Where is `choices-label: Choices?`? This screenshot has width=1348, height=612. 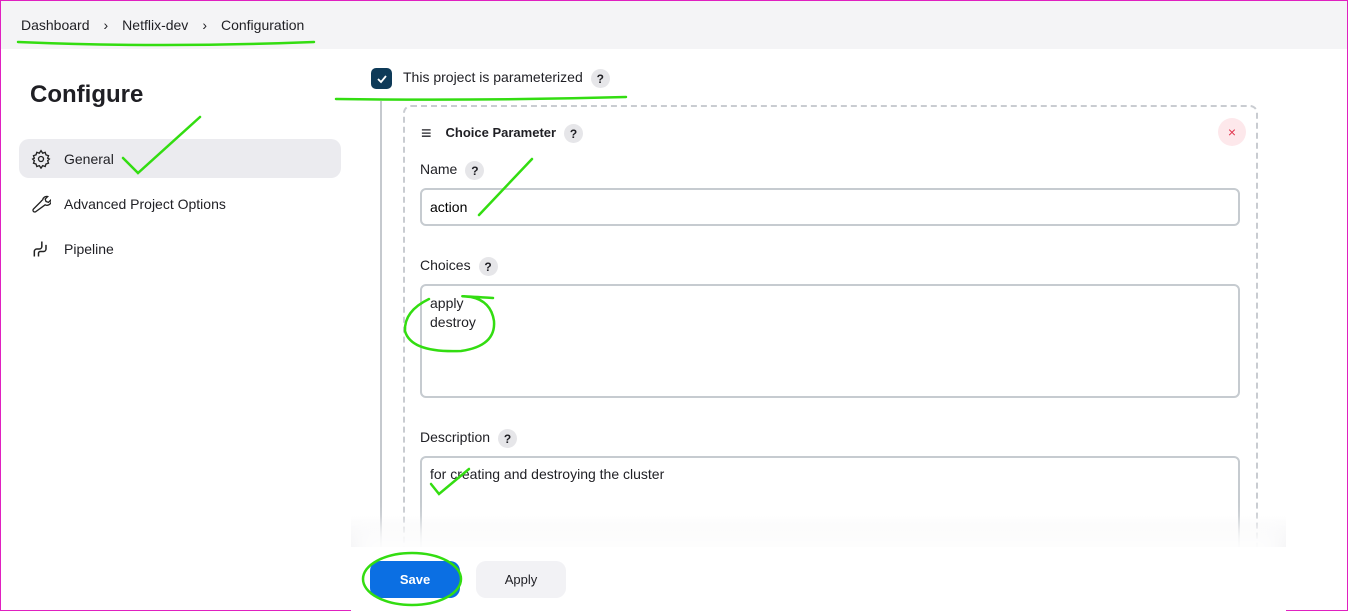 choices-label: Choices? is located at coordinates (459, 266).